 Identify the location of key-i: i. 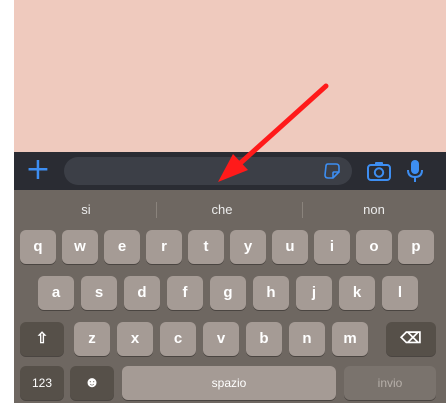
(332, 247).